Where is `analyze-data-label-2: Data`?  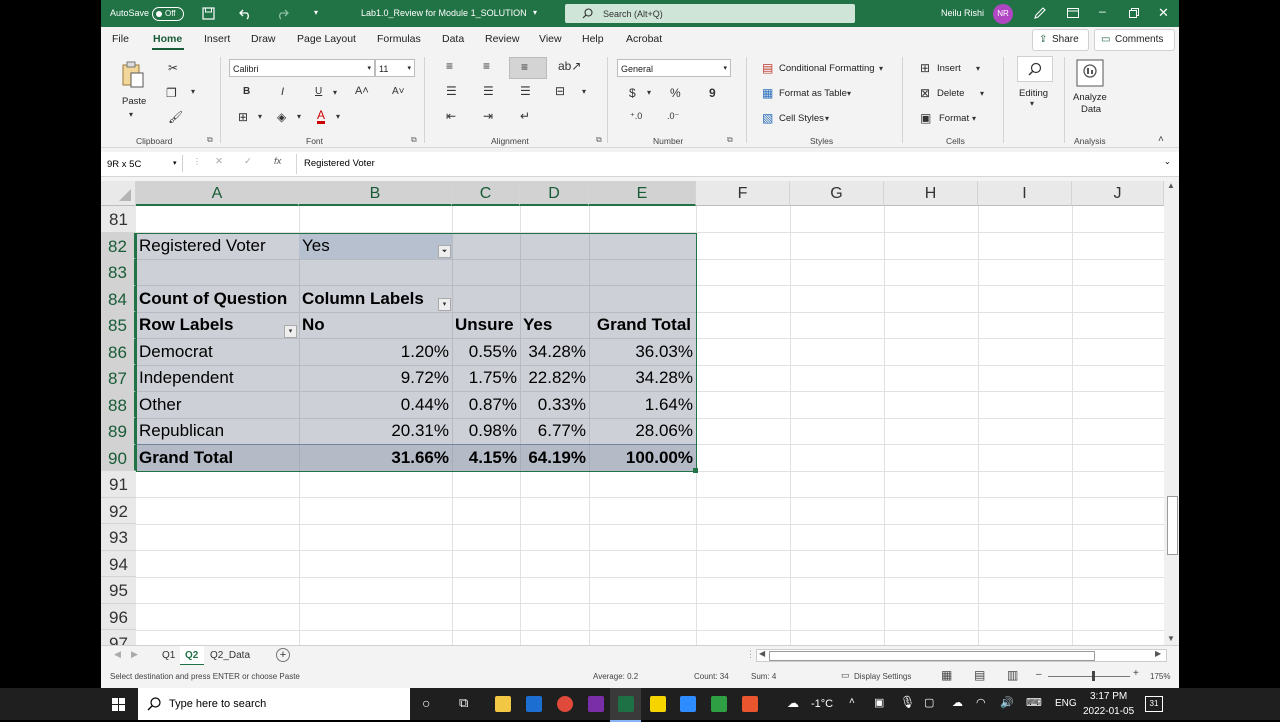 analyze-data-label-2: Data is located at coordinates (1091, 109).